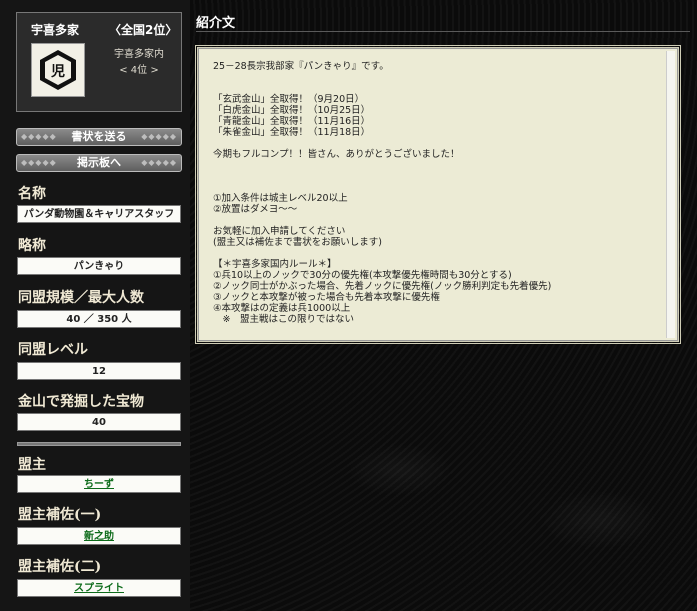 The width and height of the screenshot is (697, 611). I want to click on treasure-label: 金山で発掘した宝物, so click(81, 402).